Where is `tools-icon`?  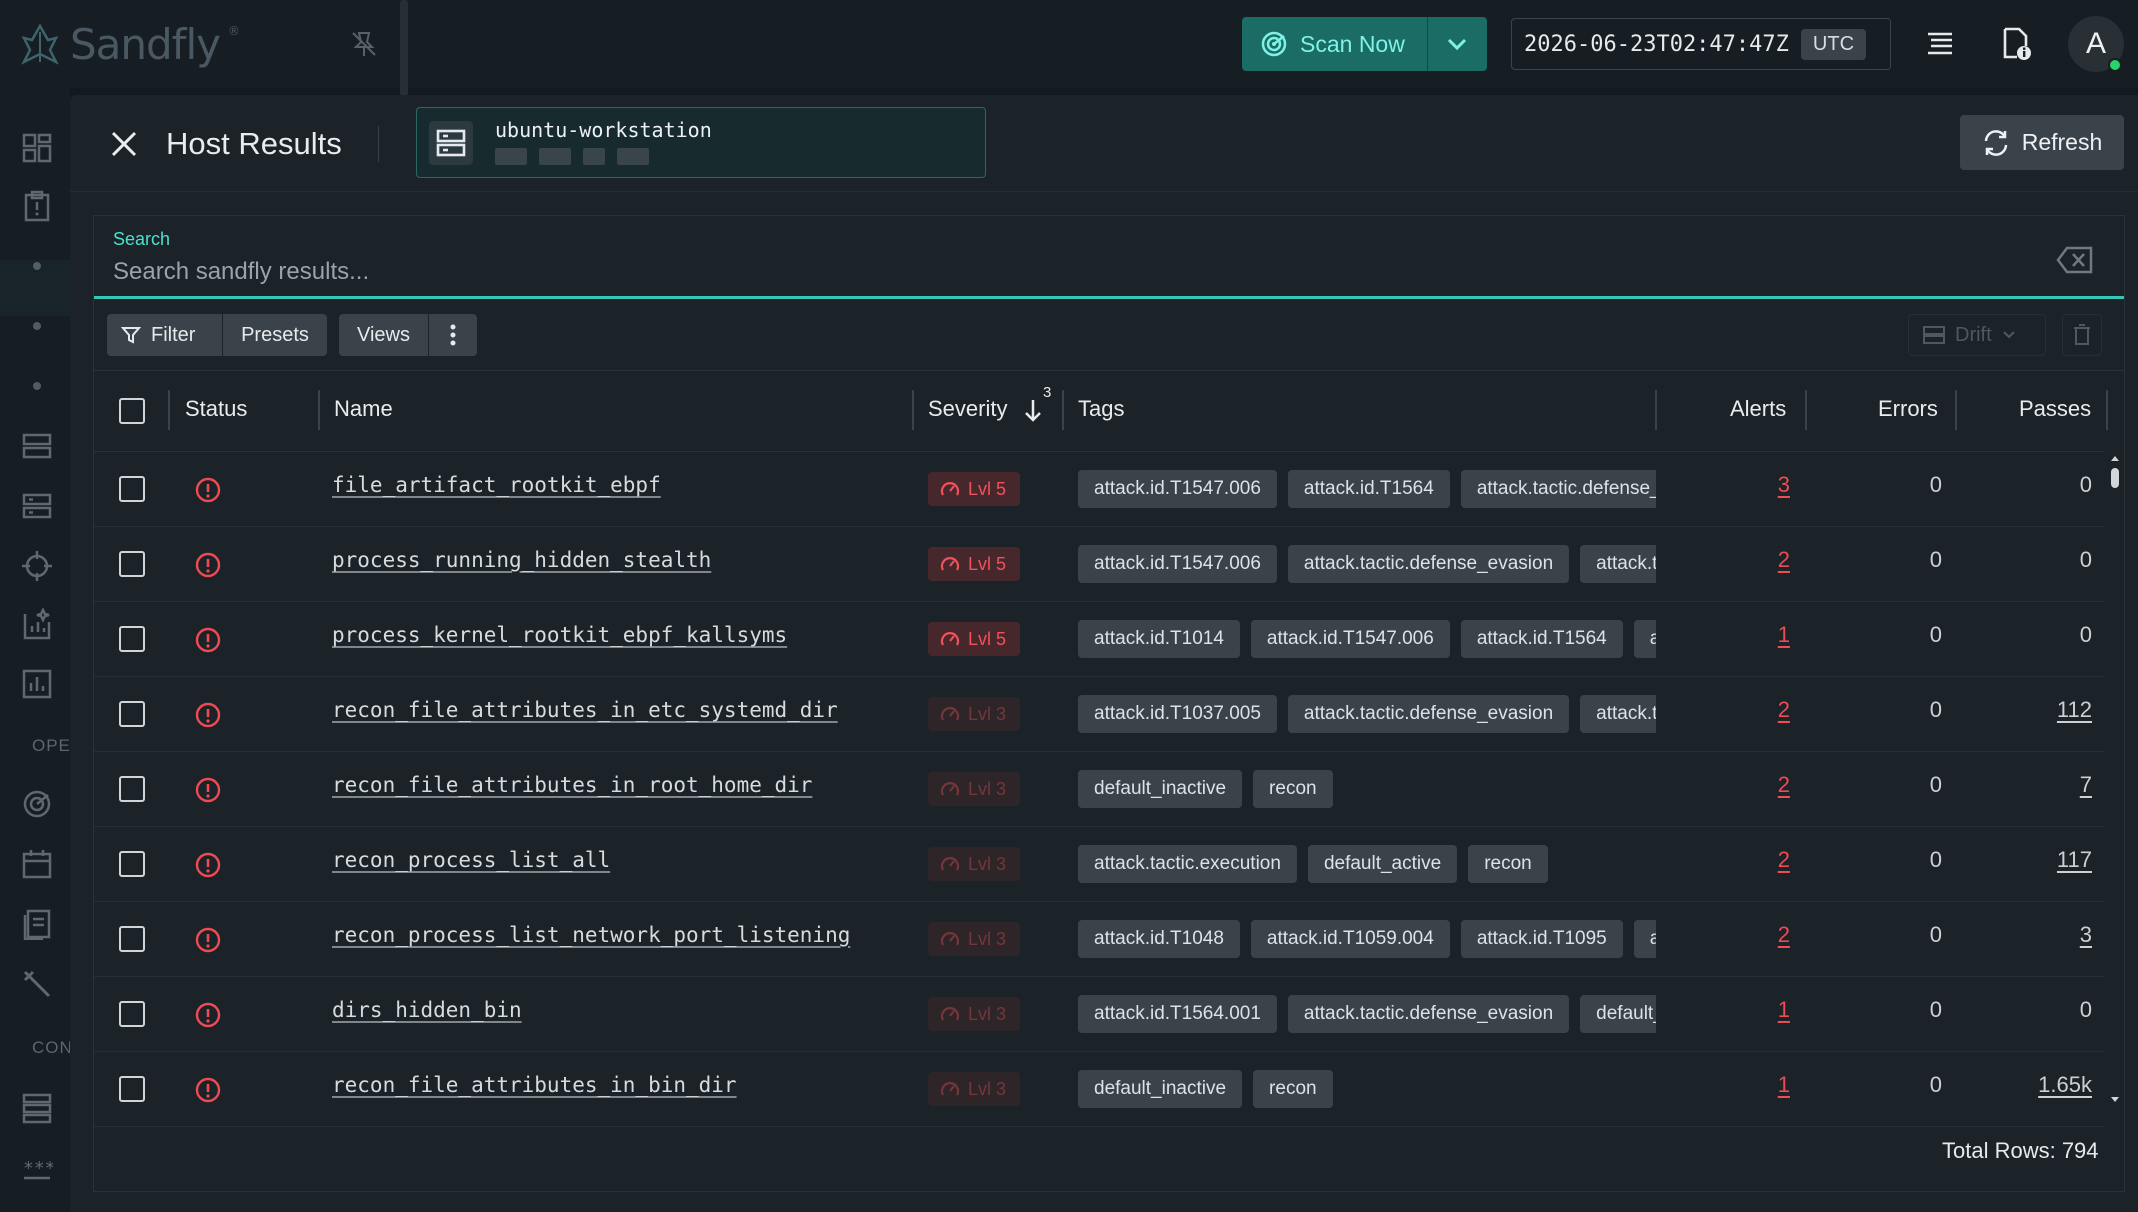 tools-icon is located at coordinates (37, 984).